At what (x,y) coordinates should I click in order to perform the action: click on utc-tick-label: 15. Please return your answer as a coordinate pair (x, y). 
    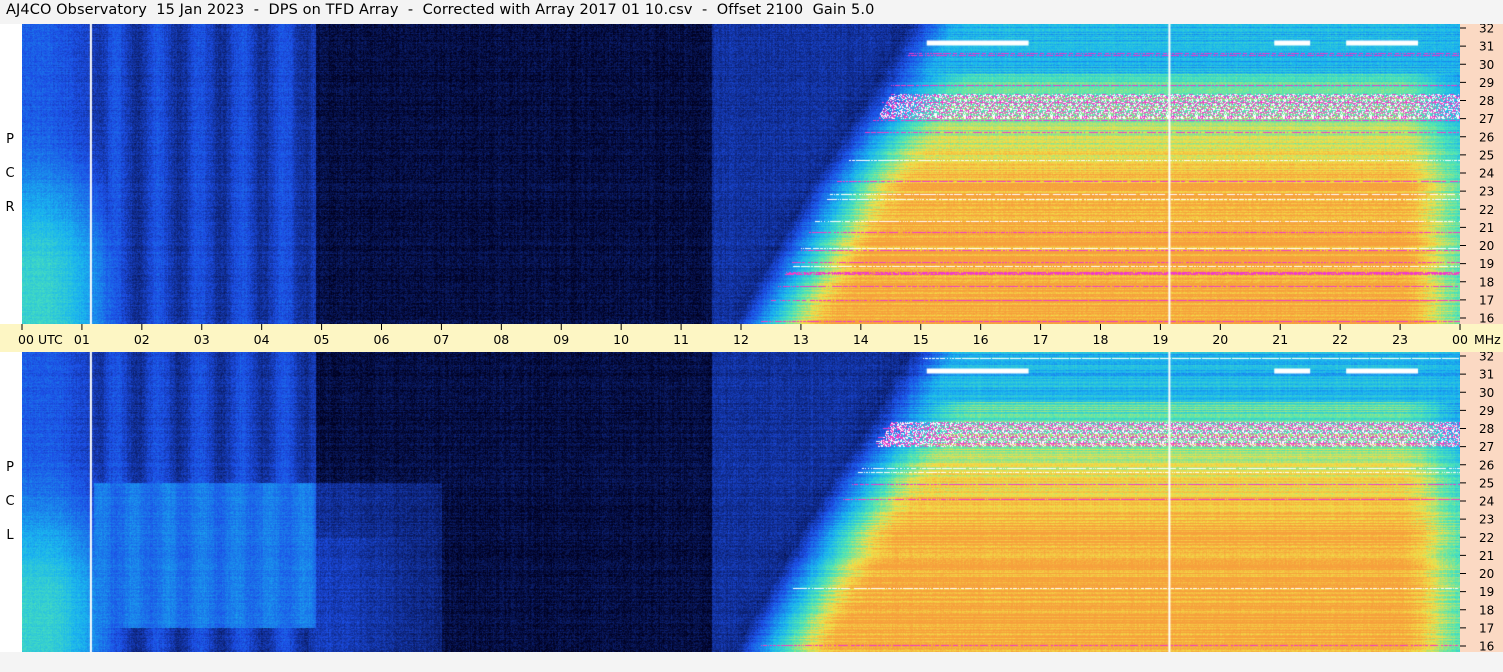
    Looking at the image, I should click on (921, 339).